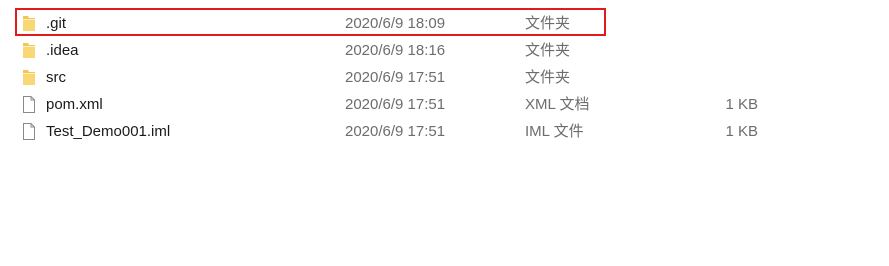 The image size is (889, 266). What do you see at coordinates (557, 104) in the screenshot?
I see `file-type: XML 文档` at bounding box center [557, 104].